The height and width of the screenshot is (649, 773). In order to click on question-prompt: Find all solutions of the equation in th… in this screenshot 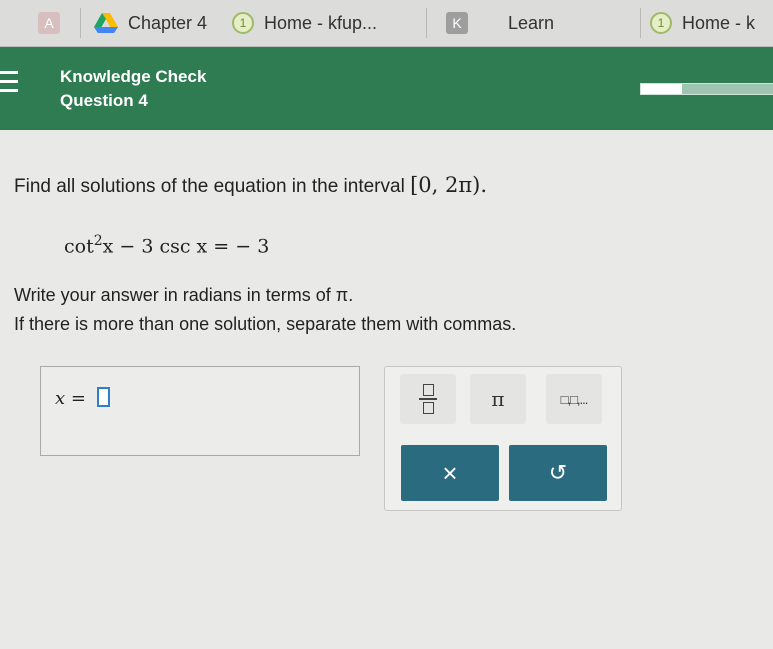, I will do `click(250, 185)`.